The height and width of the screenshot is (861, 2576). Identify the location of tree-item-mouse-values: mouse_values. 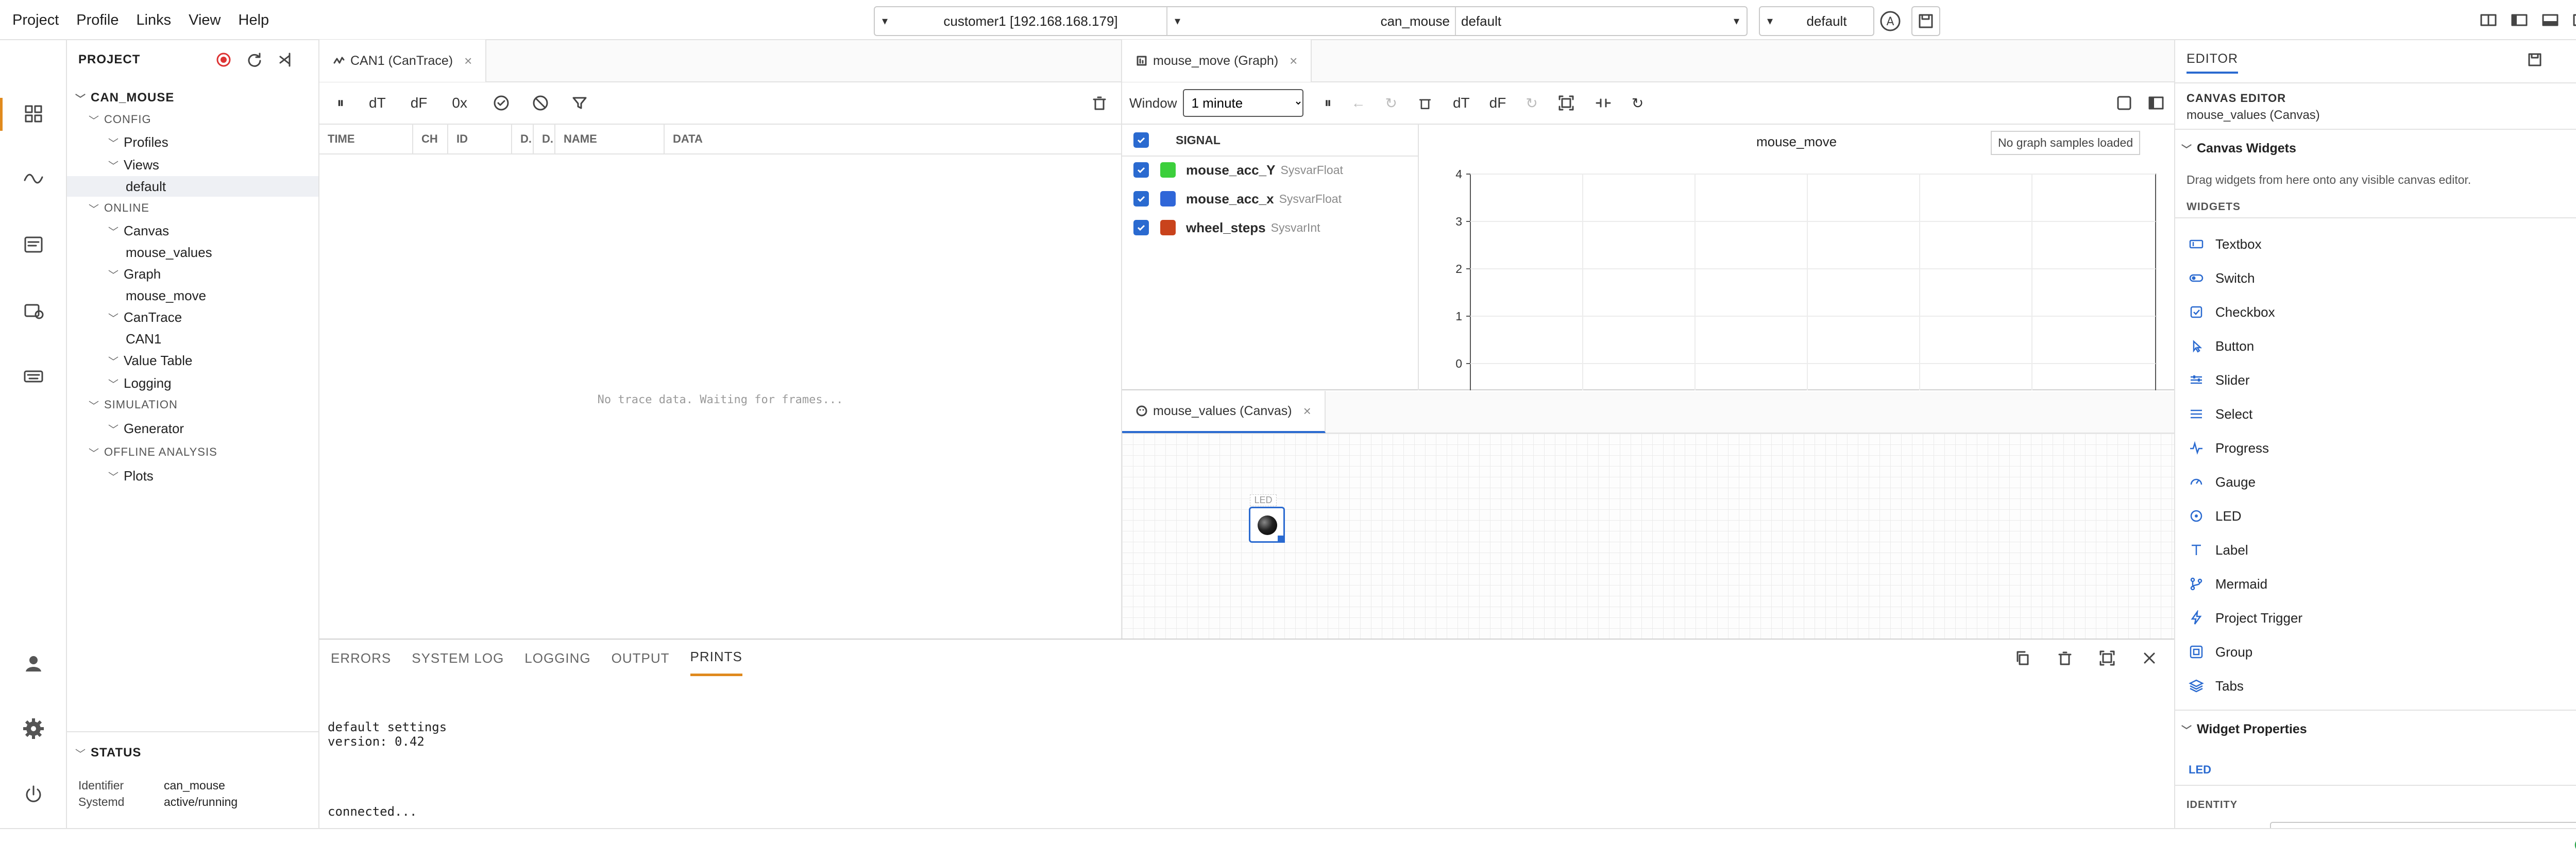
(169, 252).